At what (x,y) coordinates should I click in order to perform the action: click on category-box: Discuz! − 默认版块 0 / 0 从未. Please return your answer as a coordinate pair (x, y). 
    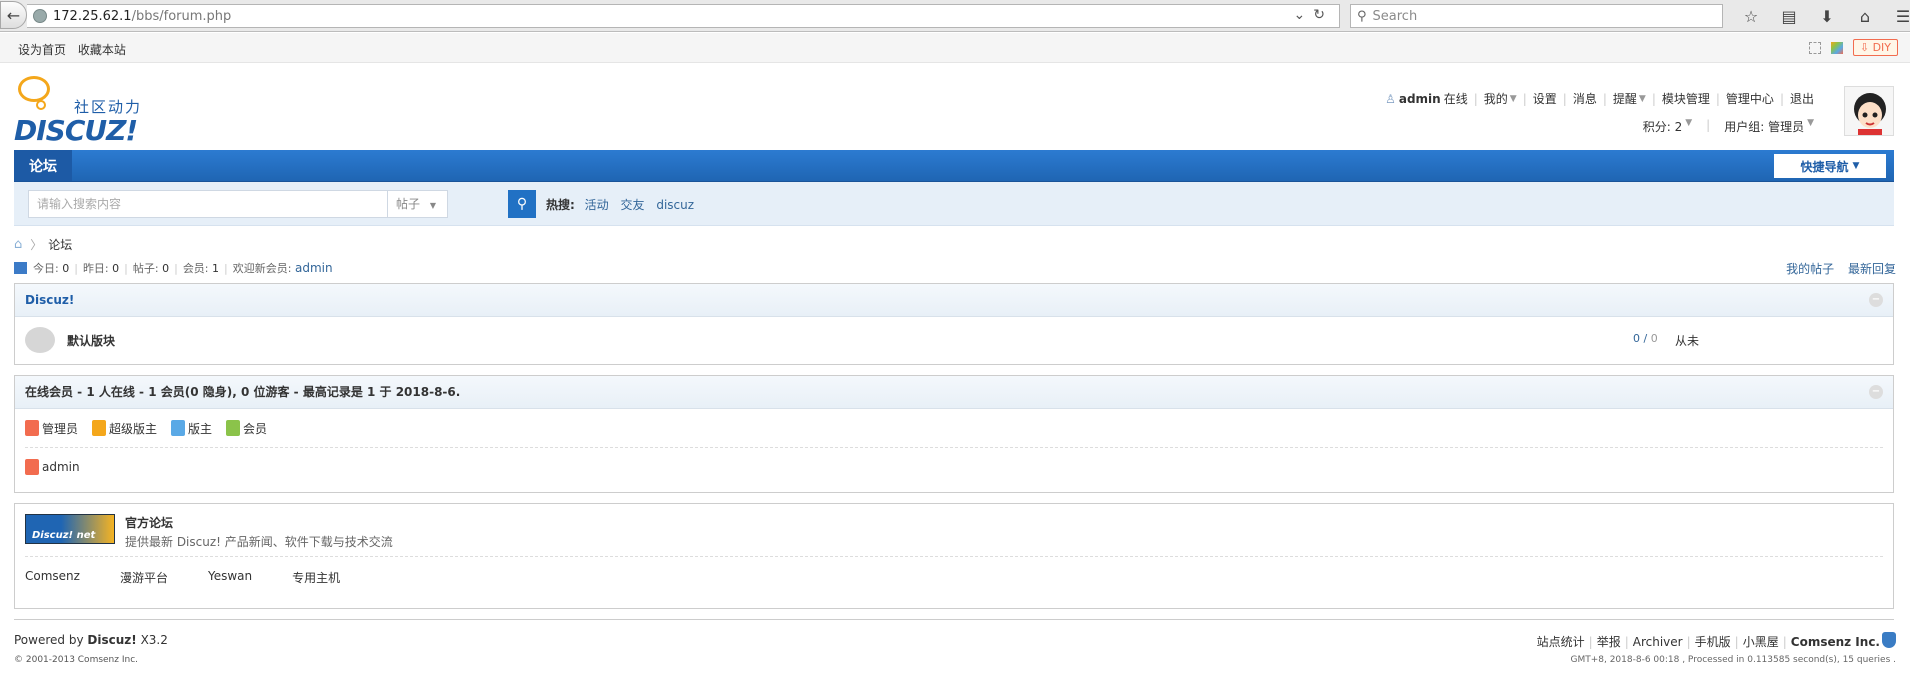
    Looking at the image, I should click on (954, 324).